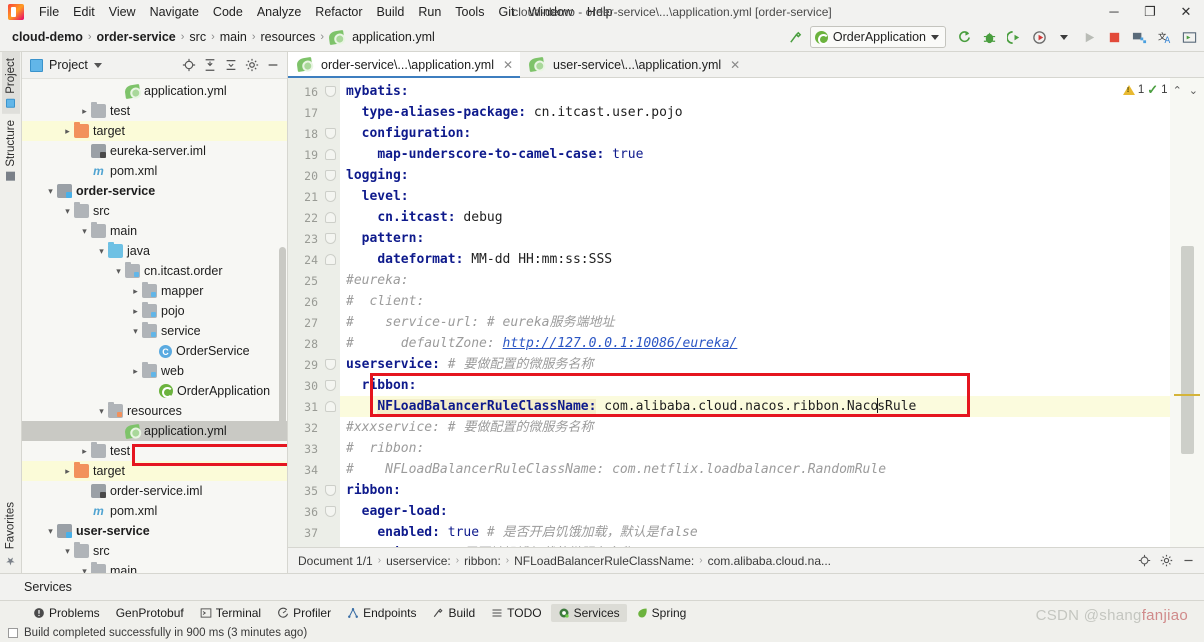 The height and width of the screenshot is (642, 1204). I want to click on gutter-line-27: 27, so click(314, 322).